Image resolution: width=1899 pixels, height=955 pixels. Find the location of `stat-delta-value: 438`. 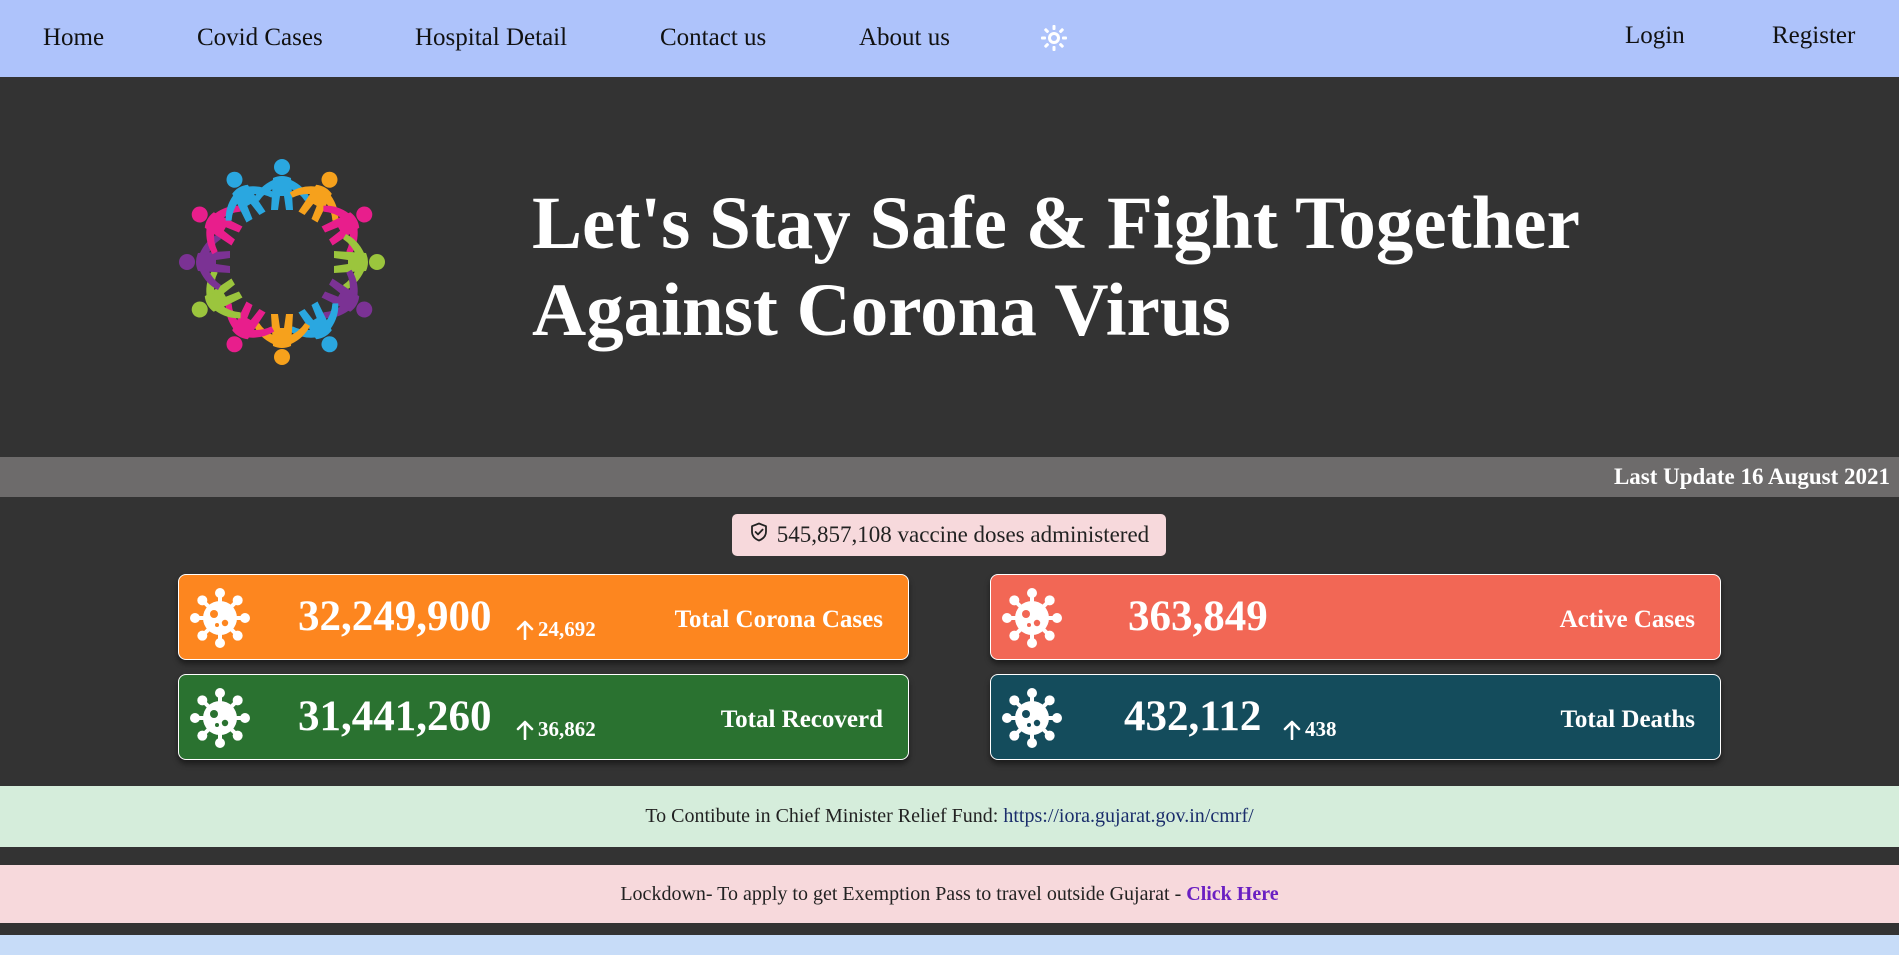

stat-delta-value: 438 is located at coordinates (1321, 729).